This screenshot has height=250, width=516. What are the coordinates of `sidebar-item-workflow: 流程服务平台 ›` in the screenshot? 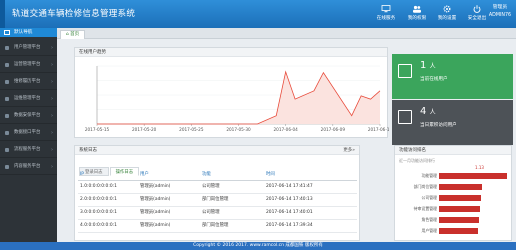 It's located at (28, 150).